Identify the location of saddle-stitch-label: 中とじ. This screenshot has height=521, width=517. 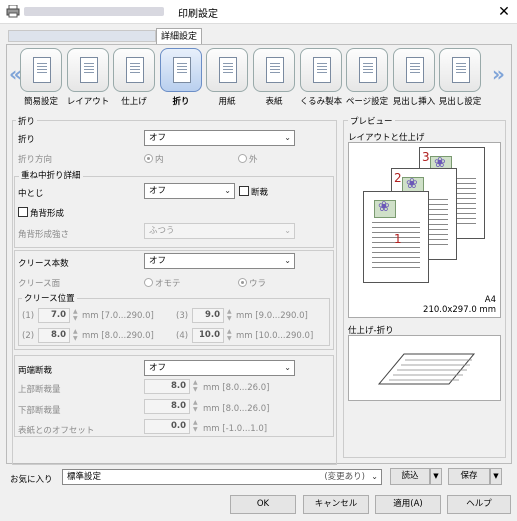
(31, 194).